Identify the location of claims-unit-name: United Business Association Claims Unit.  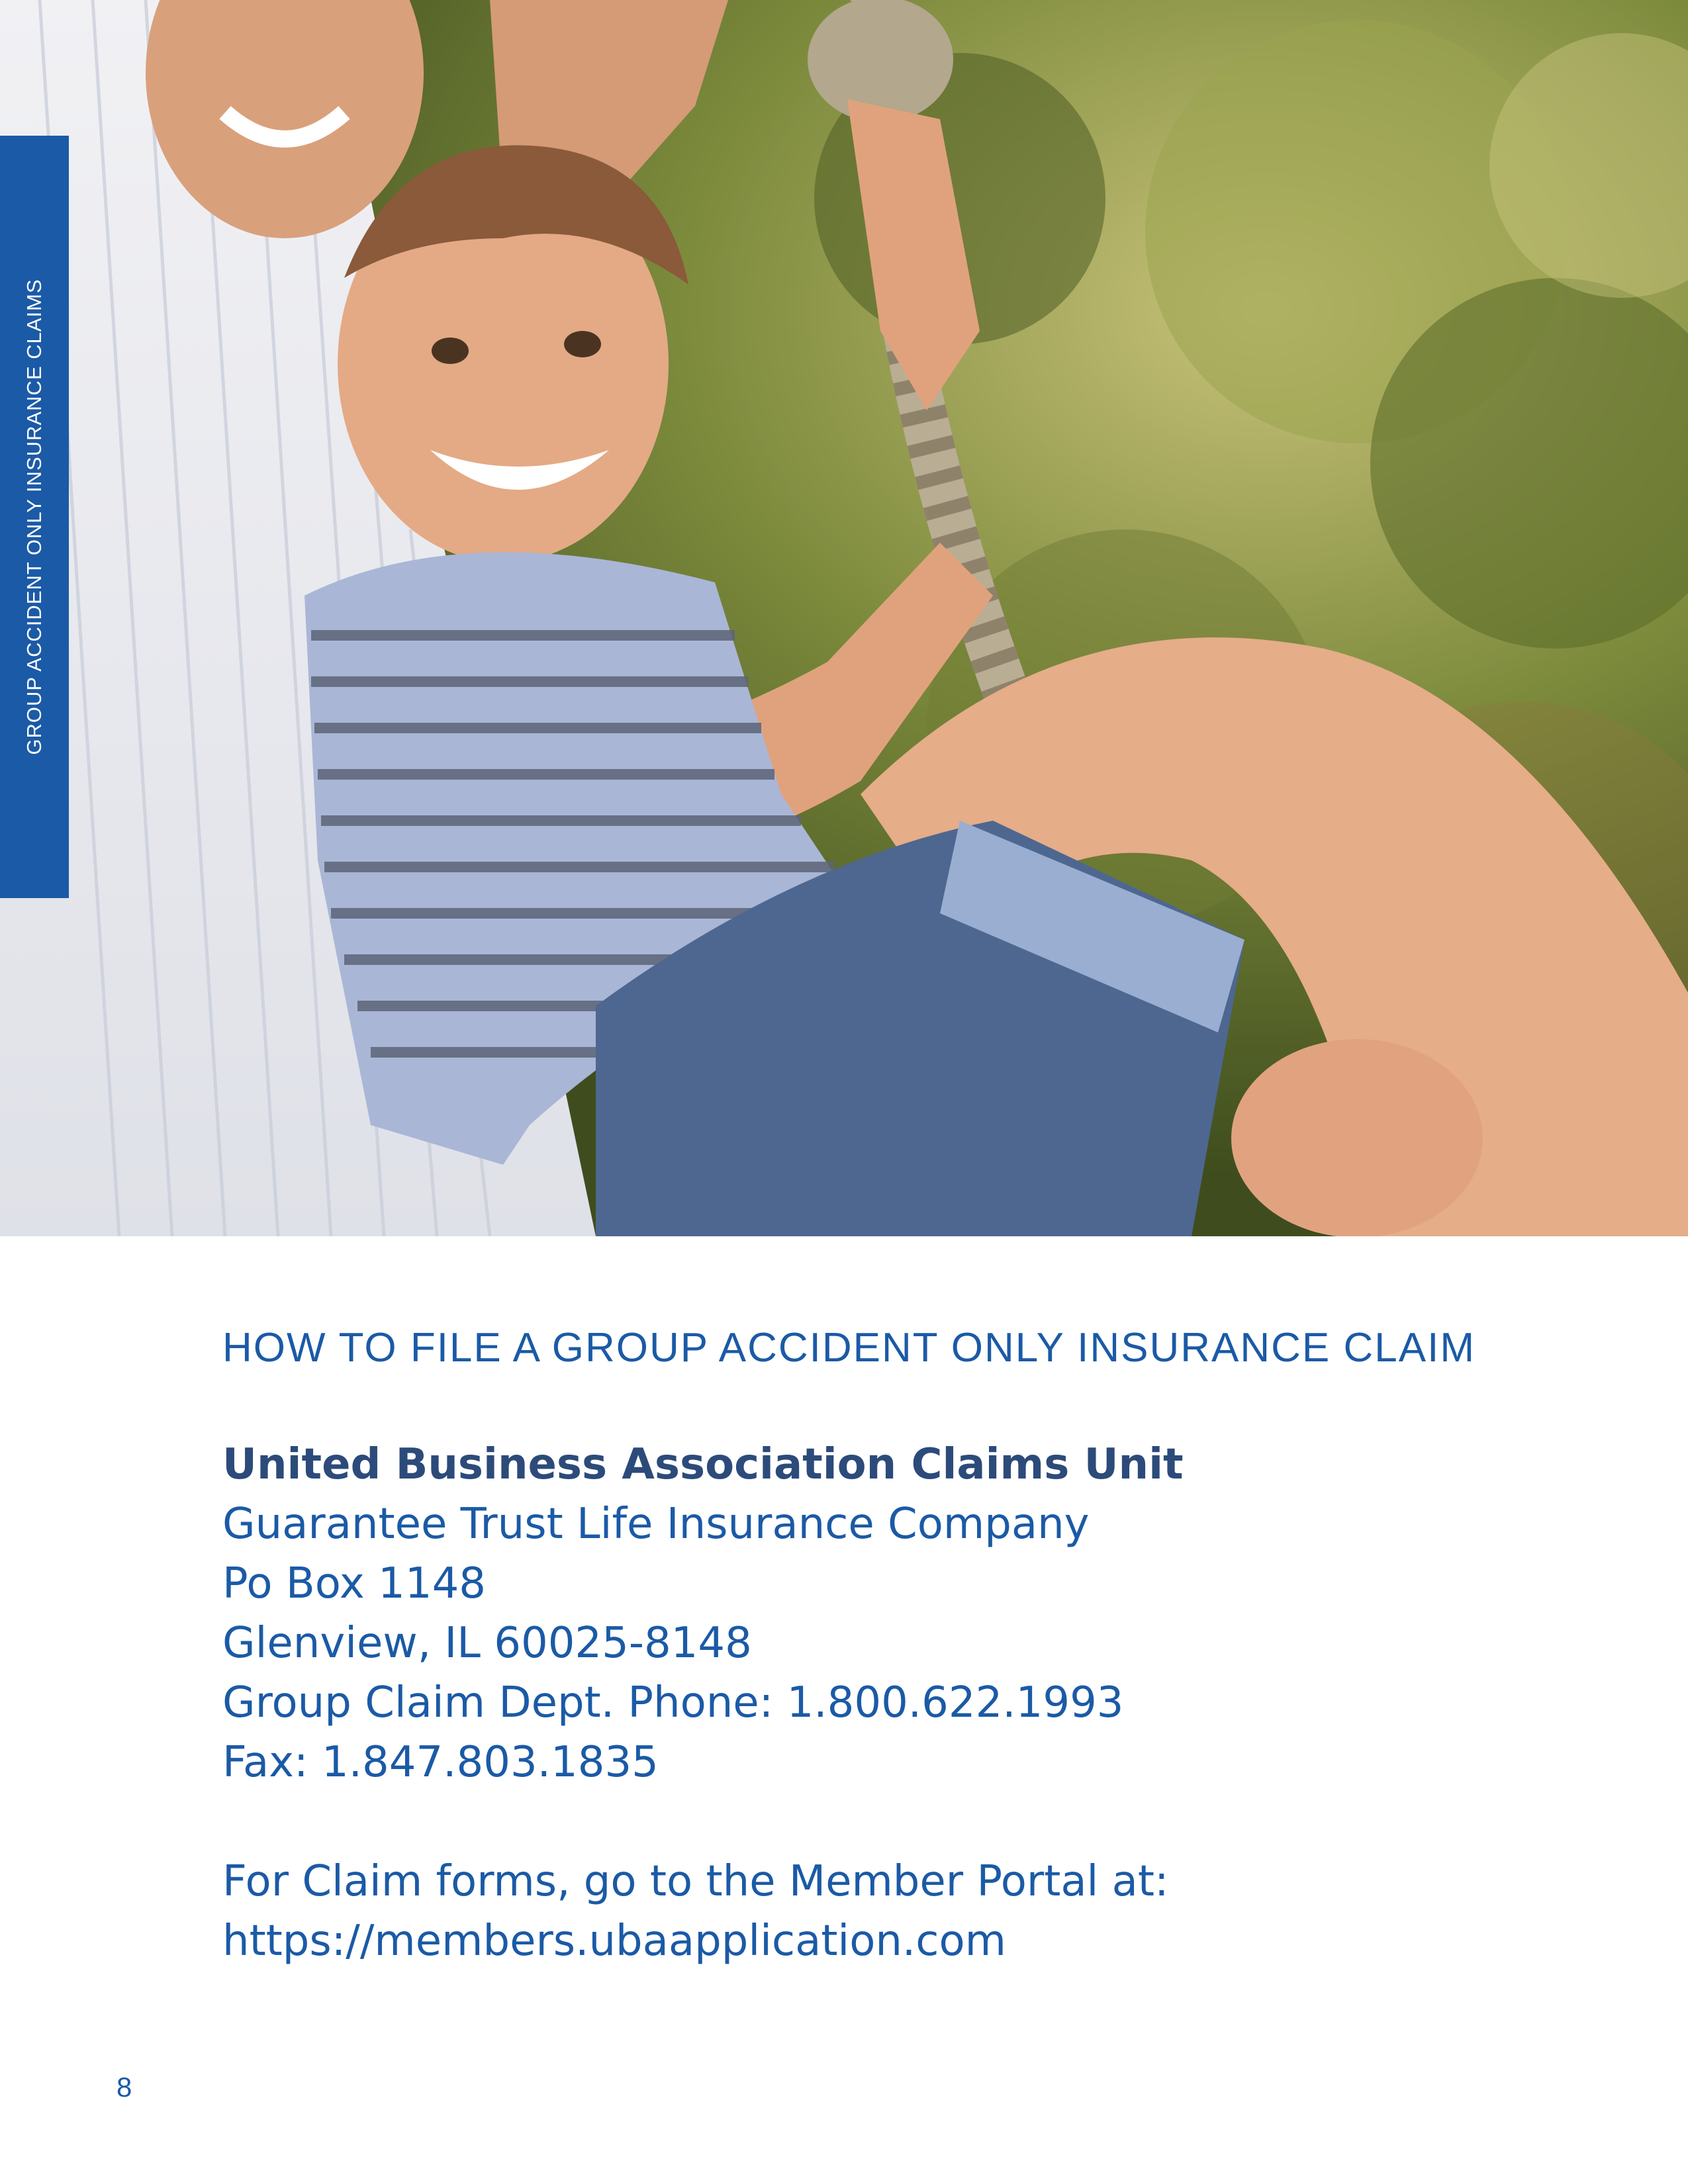
(703, 1465).